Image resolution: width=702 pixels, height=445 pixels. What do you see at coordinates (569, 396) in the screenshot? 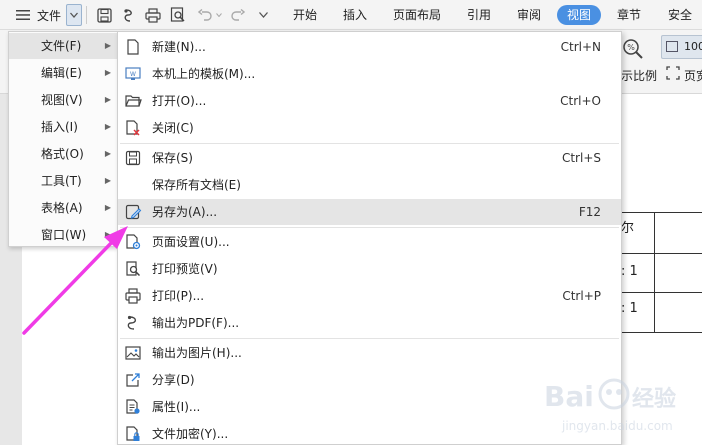
I see `svg-text: Bai` at bounding box center [569, 396].